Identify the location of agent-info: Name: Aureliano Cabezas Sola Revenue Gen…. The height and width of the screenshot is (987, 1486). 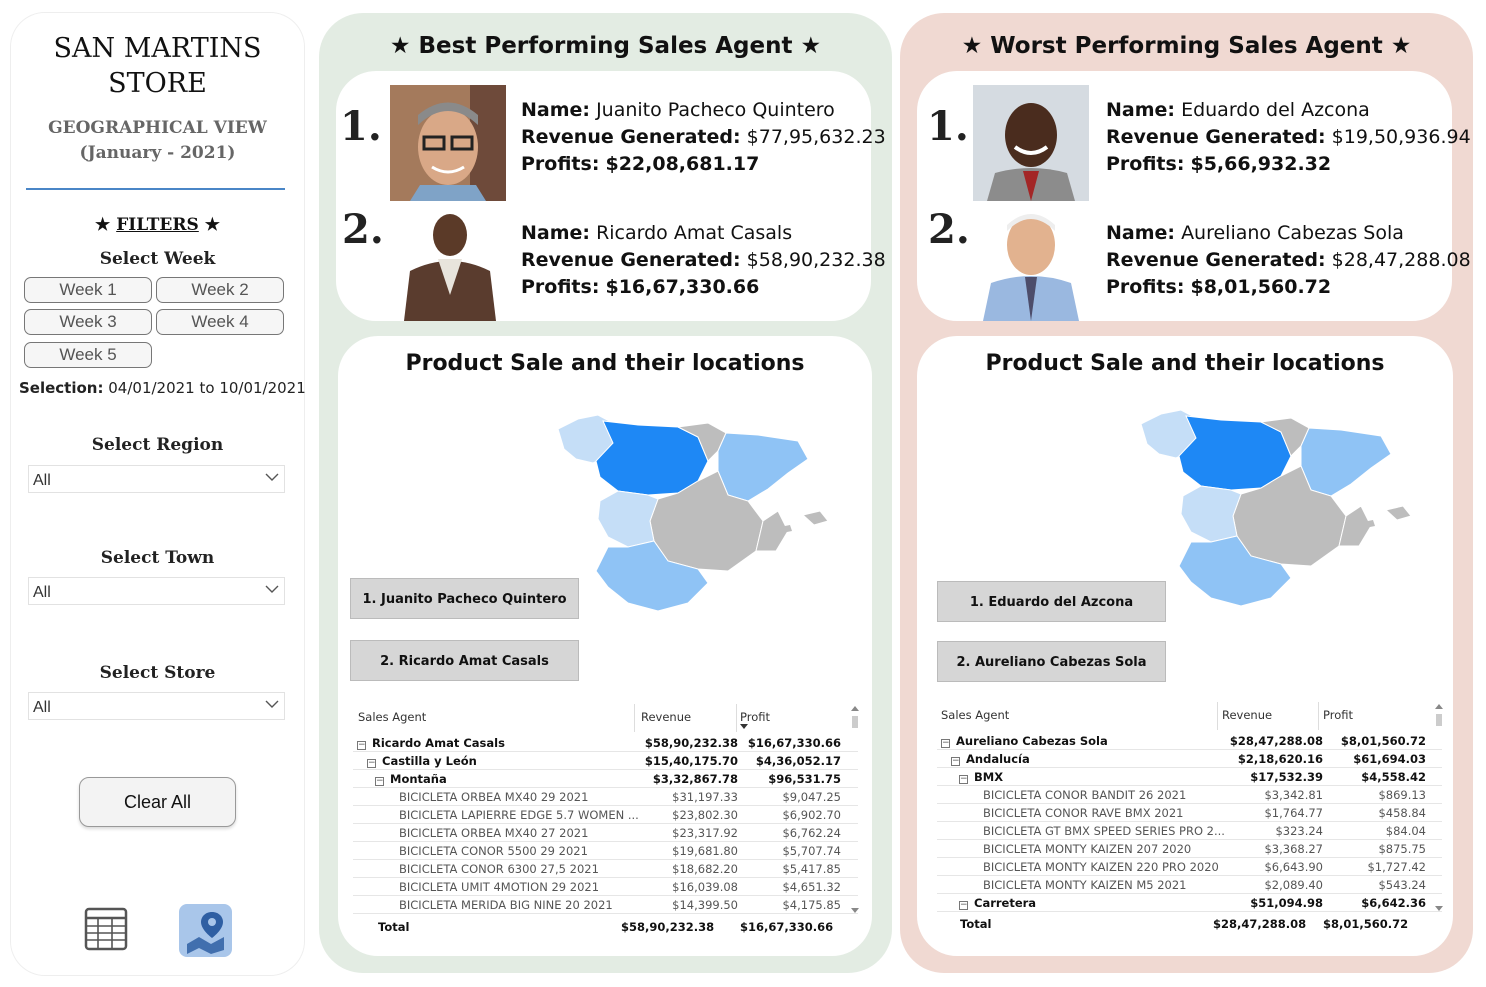
(1288, 260).